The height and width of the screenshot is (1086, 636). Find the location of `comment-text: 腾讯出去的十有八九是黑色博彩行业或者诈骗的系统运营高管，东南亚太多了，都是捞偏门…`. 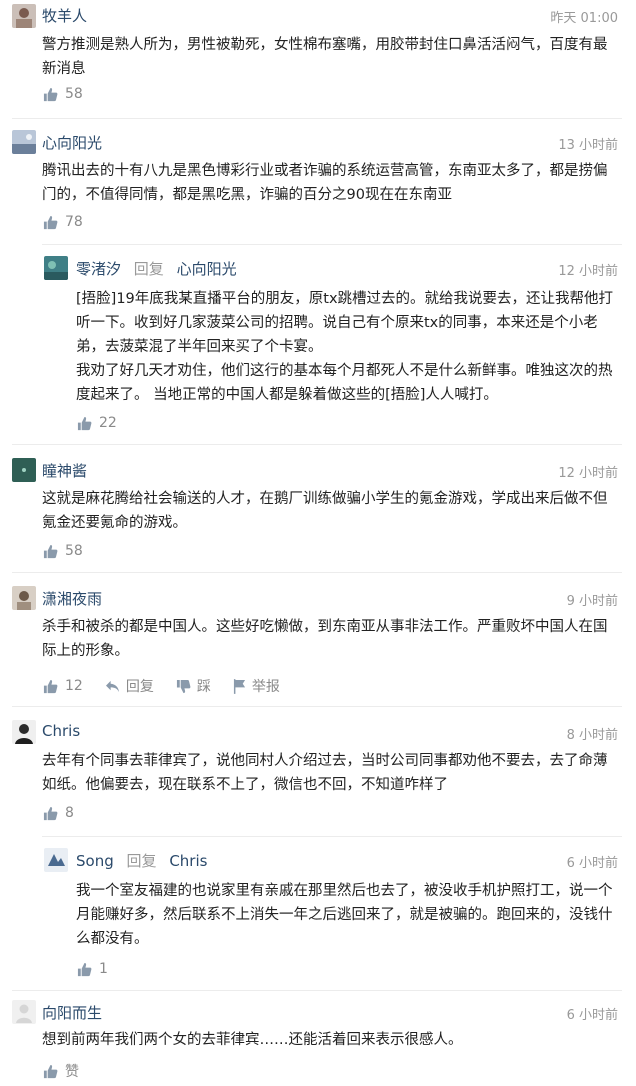

comment-text: 腾讯出去的十有八九是黑色博彩行业或者诈骗的系统运营高管，东南亚太多了，都是捞偏门… is located at coordinates (325, 183).